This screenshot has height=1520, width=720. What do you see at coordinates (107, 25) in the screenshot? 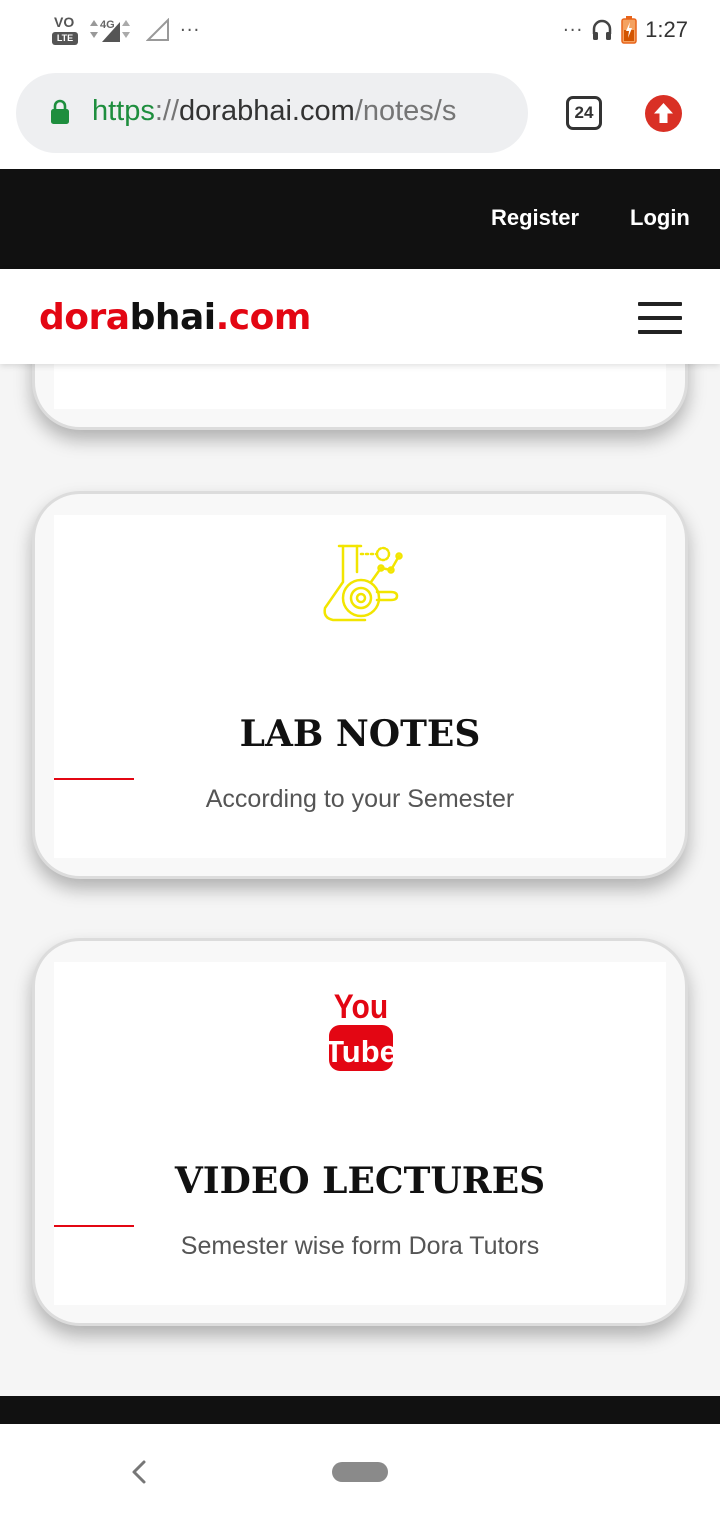
I see `network-label: 4G` at bounding box center [107, 25].